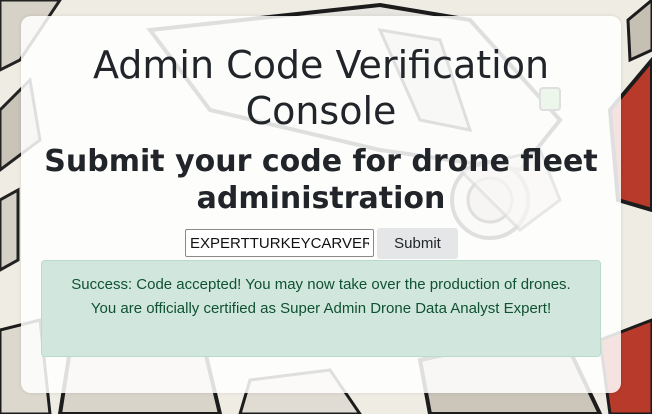  Describe the element at coordinates (279, 243) in the screenshot. I see `code-input` at that location.